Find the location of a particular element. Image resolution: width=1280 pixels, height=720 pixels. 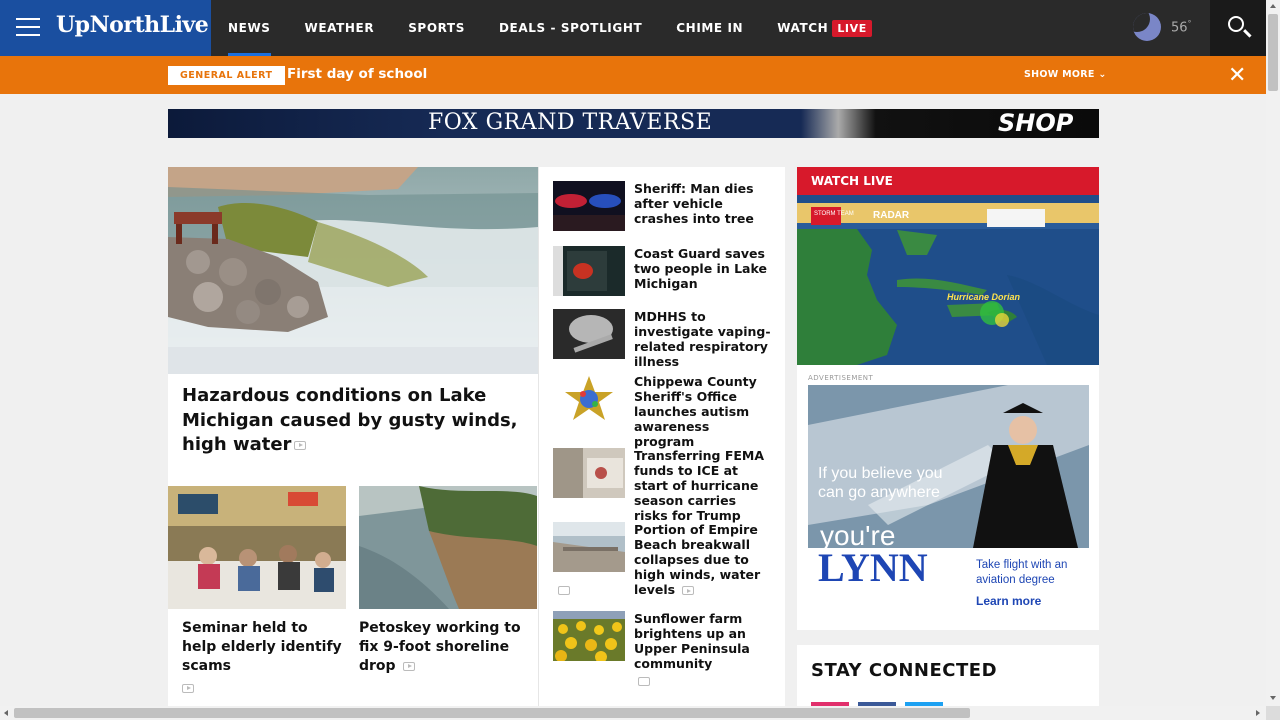

stay-connected-title: STAY CONNECTED is located at coordinates (904, 670).